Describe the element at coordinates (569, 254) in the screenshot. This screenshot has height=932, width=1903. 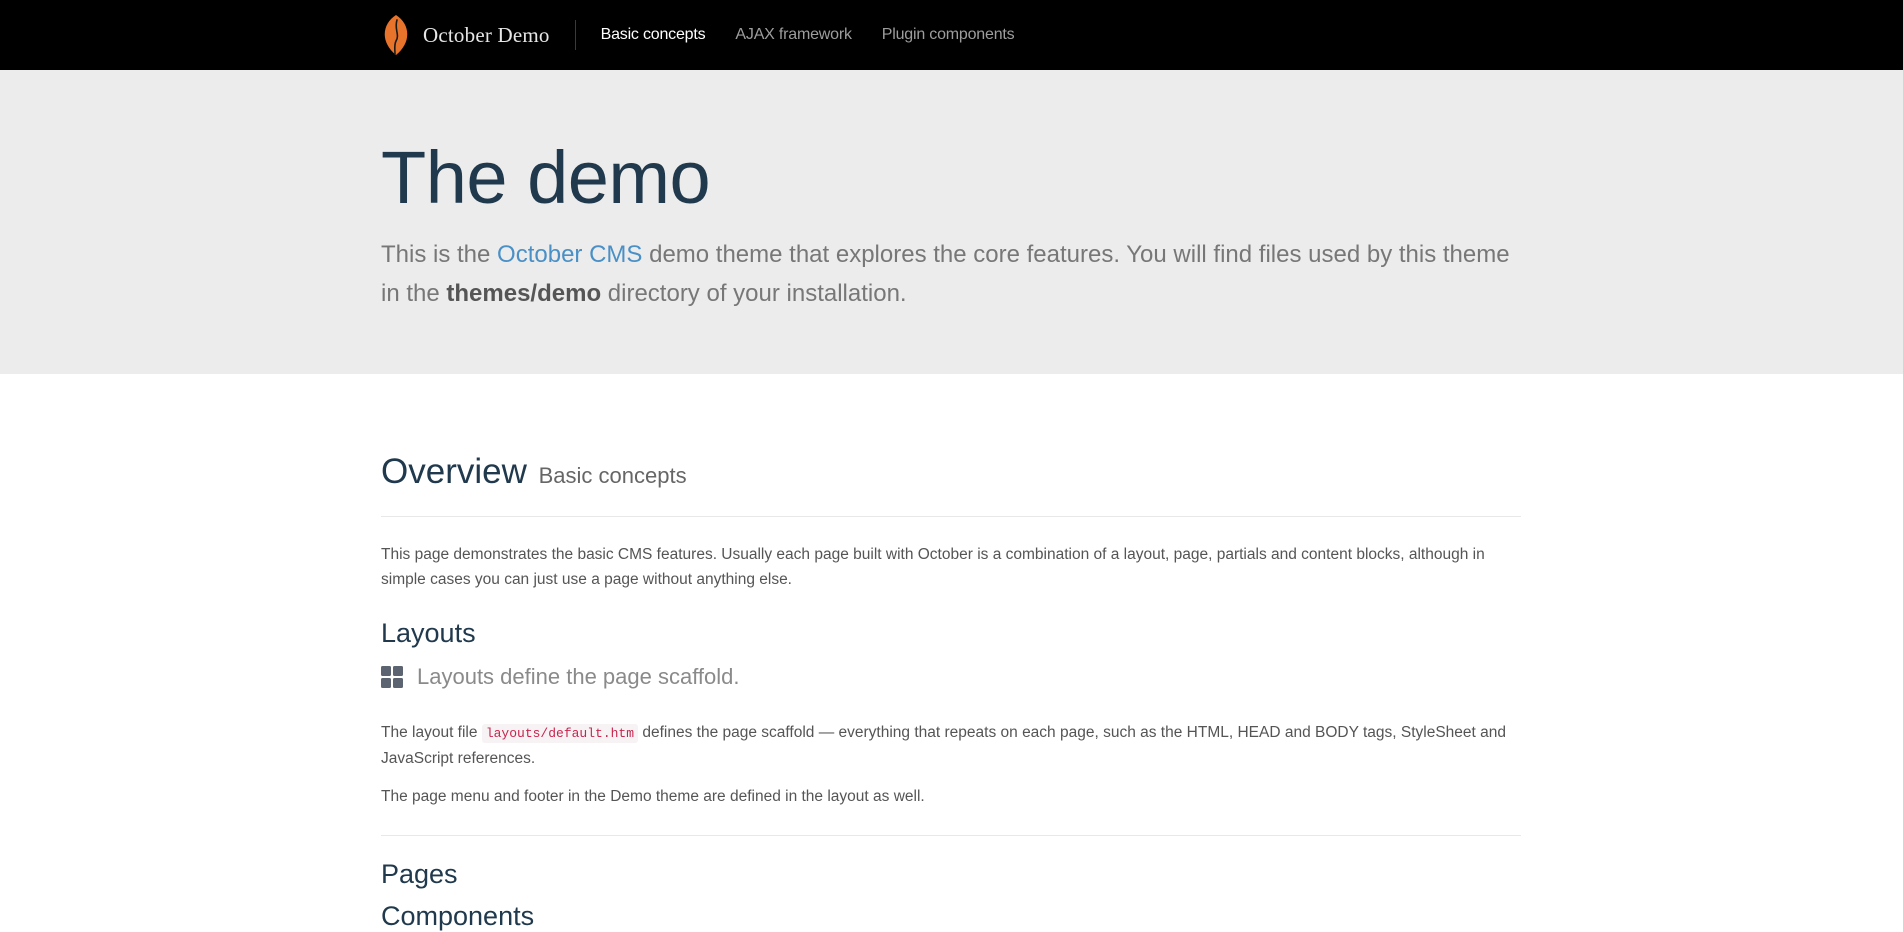
I see `october-cms-link: October CMS` at that location.